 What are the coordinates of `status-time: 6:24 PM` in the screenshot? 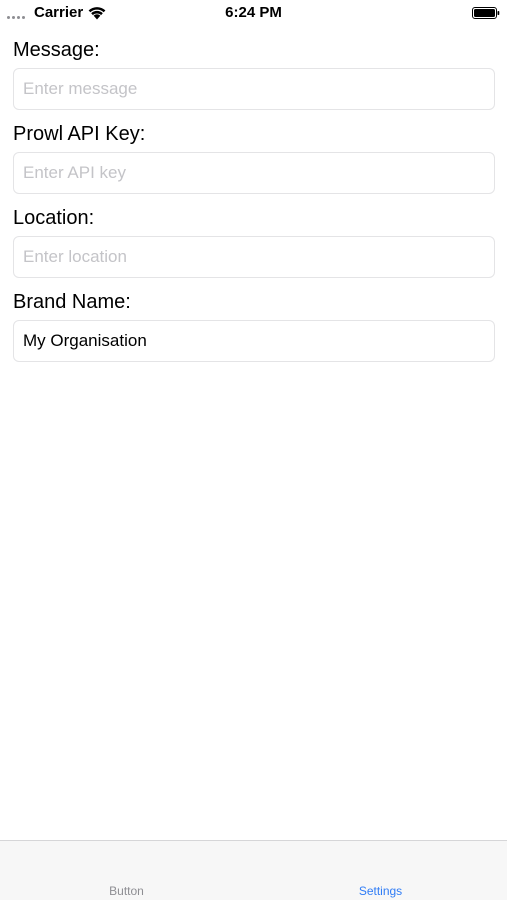 It's located at (253, 12).